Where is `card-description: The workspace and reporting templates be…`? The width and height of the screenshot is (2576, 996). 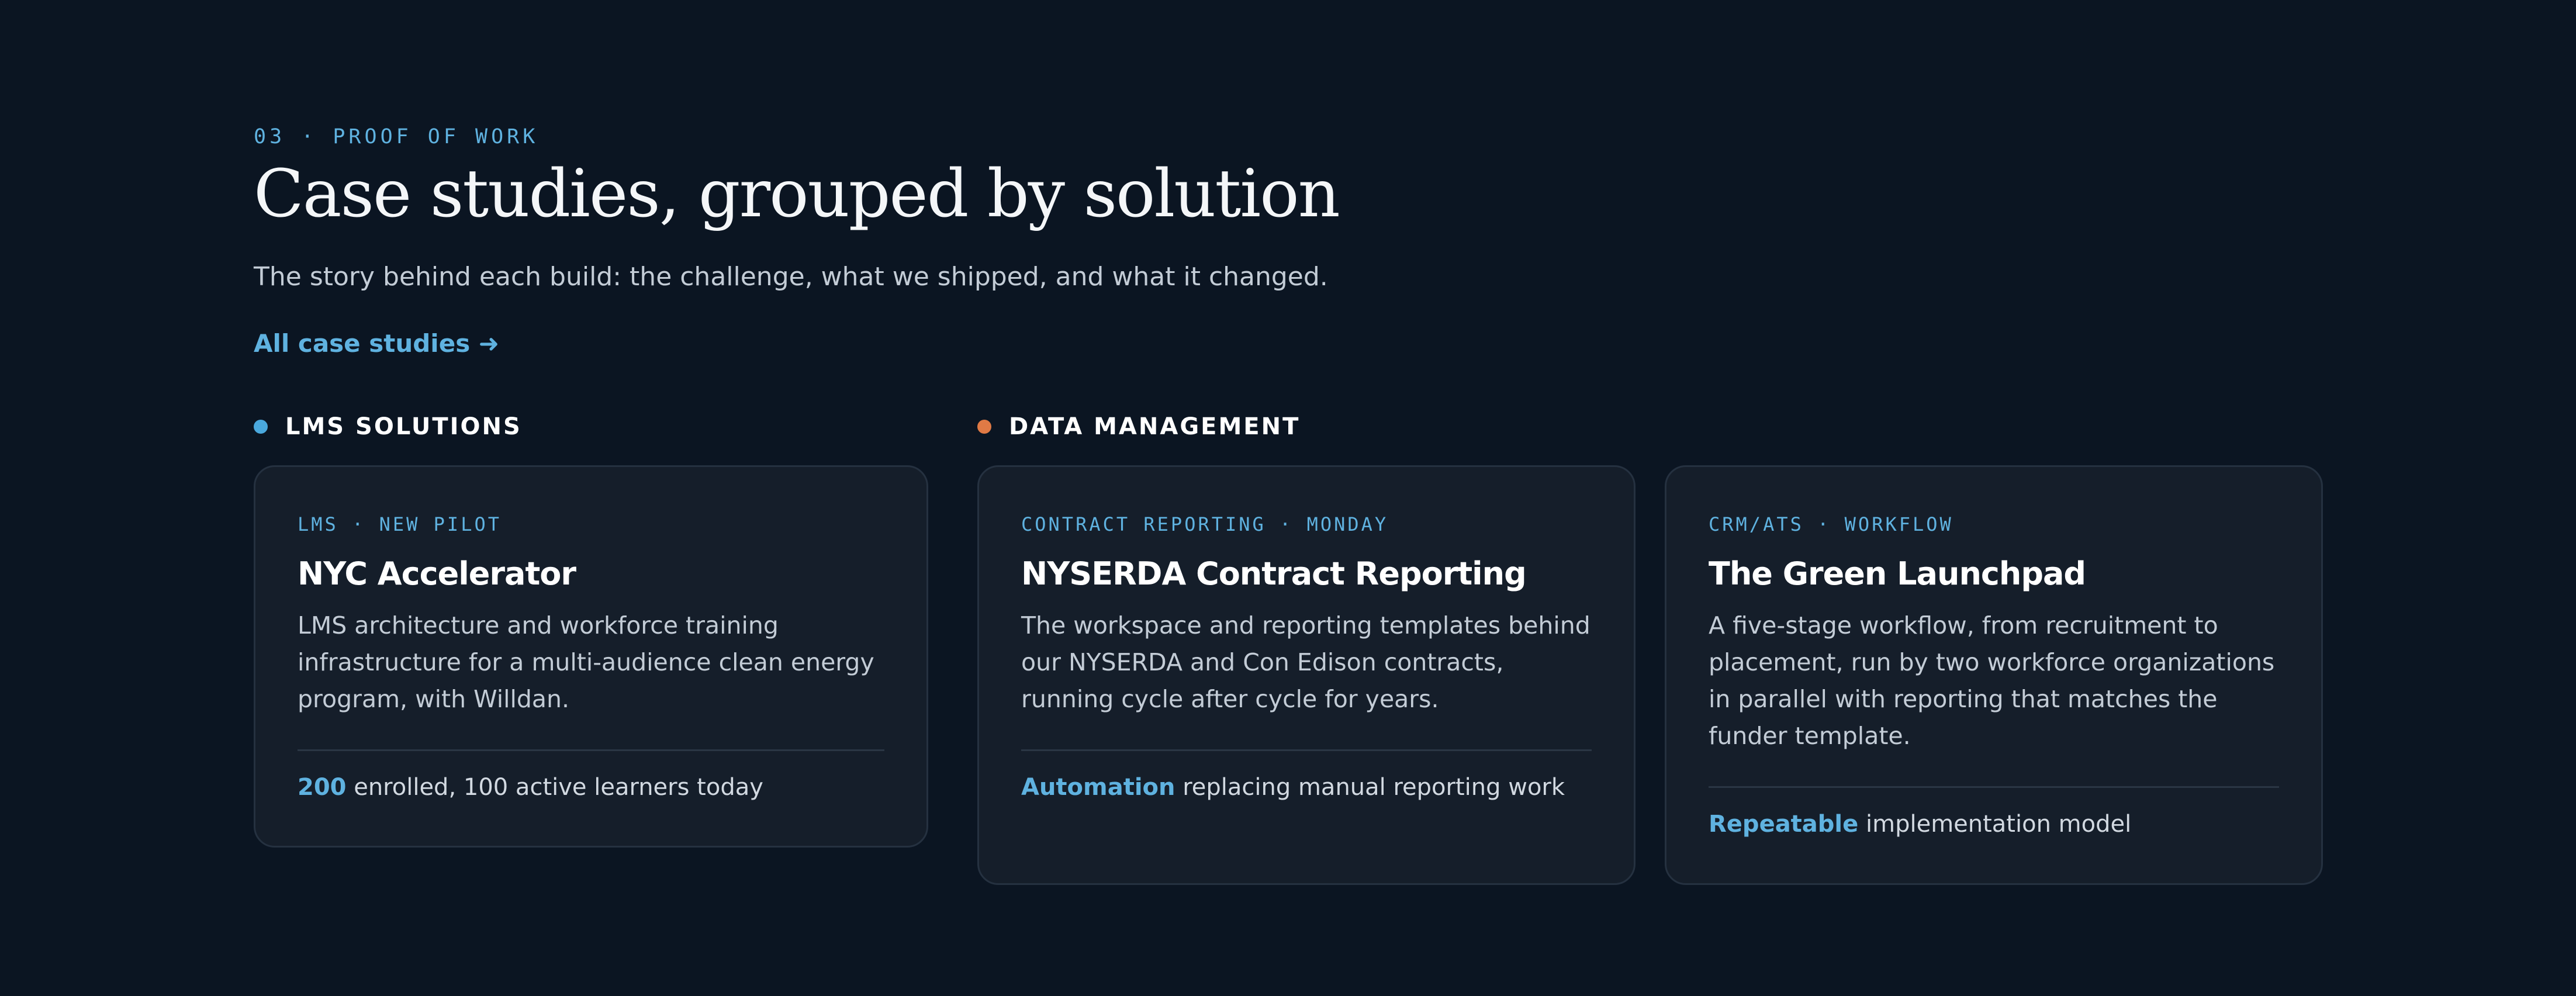 card-description: The workspace and reporting templates be… is located at coordinates (1306, 662).